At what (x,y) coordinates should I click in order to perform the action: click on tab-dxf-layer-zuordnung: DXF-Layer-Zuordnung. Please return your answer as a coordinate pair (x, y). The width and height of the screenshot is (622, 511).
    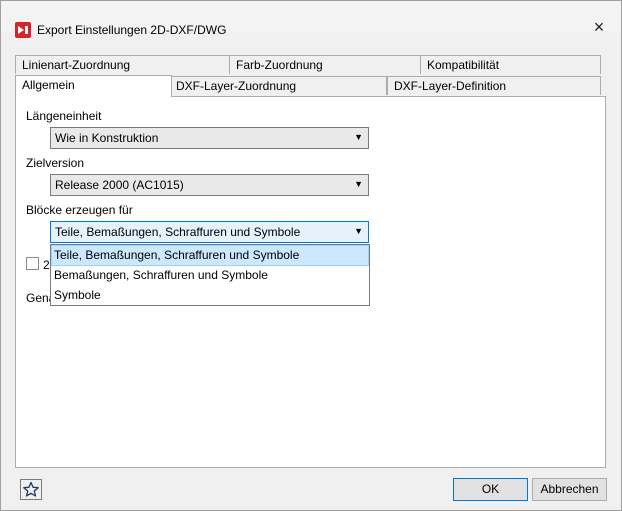
    Looking at the image, I should click on (278, 85).